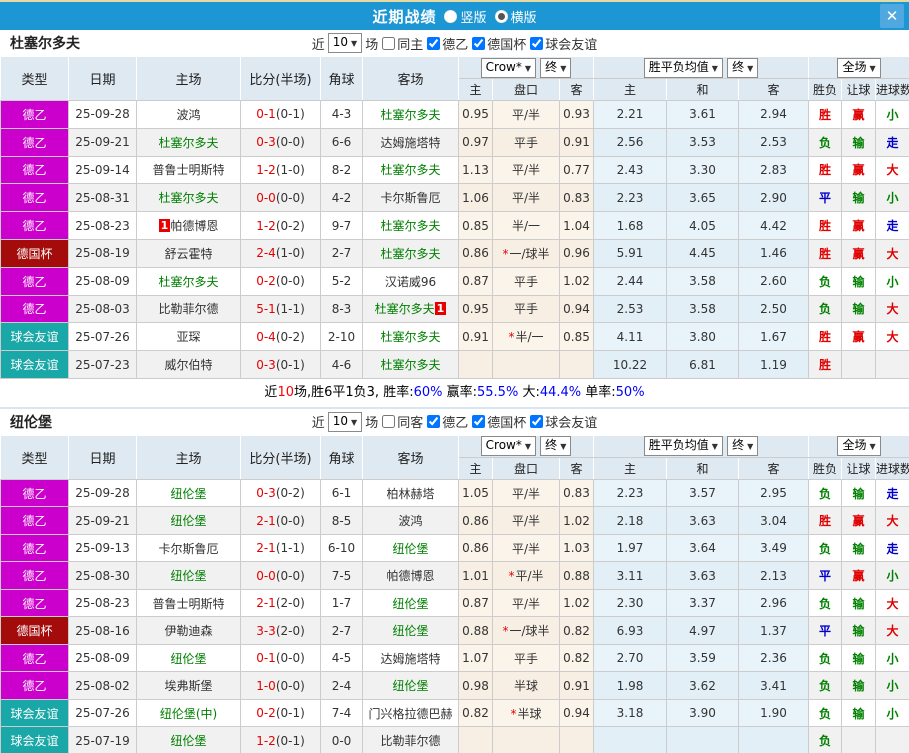 This screenshot has width=909, height=753. Describe the element at coordinates (892, 114) in the screenshot. I see `goals-result-cell: 小` at that location.